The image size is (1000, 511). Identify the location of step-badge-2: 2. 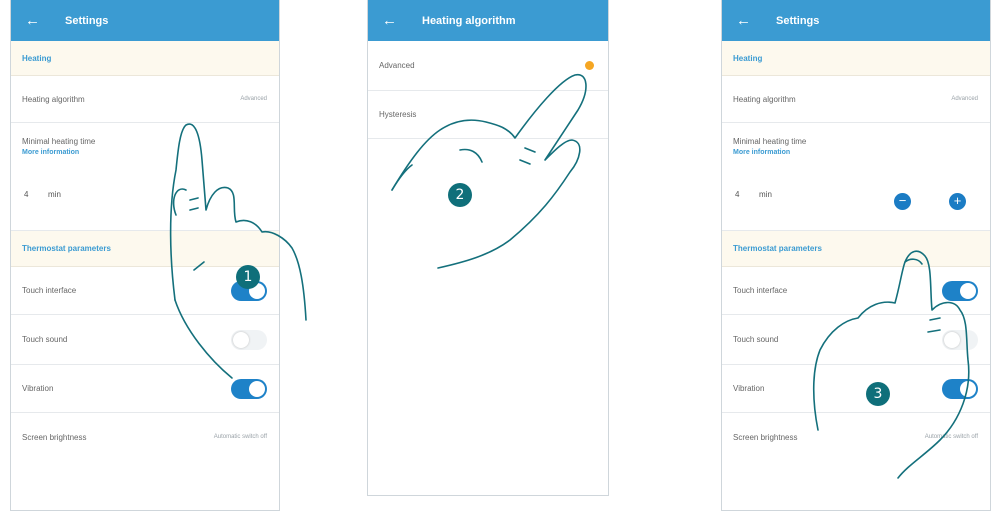
(460, 195).